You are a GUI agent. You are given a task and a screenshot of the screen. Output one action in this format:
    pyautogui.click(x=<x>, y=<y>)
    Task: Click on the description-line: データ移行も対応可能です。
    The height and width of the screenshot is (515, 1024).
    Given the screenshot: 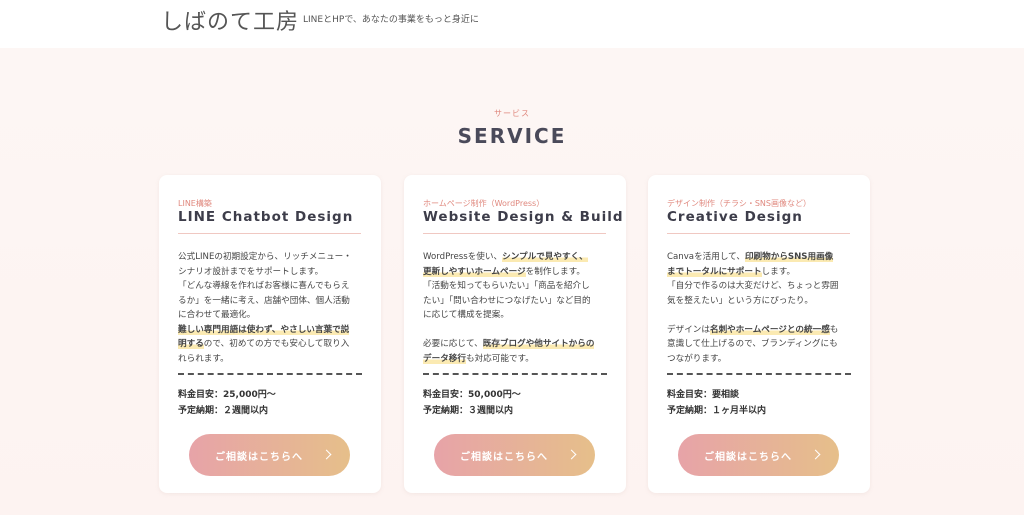 What is the action you would take?
    pyautogui.click(x=516, y=359)
    